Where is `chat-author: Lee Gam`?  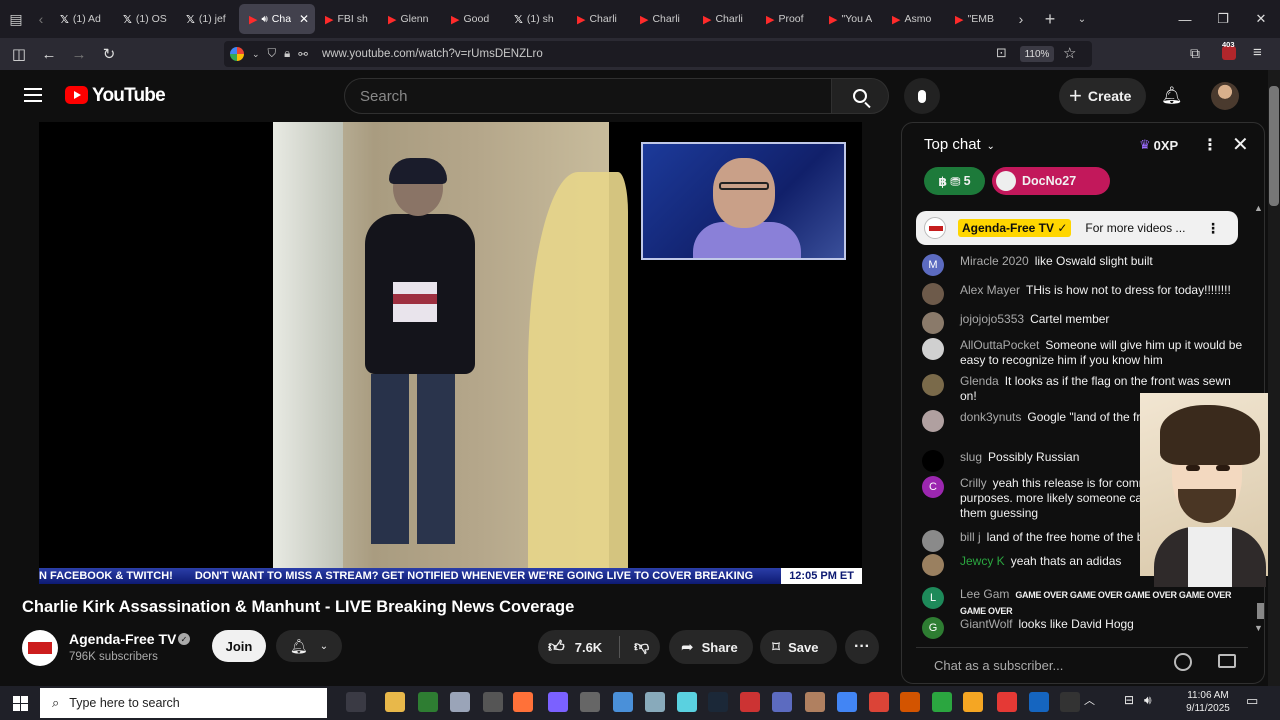 chat-author: Lee Gam is located at coordinates (984, 594).